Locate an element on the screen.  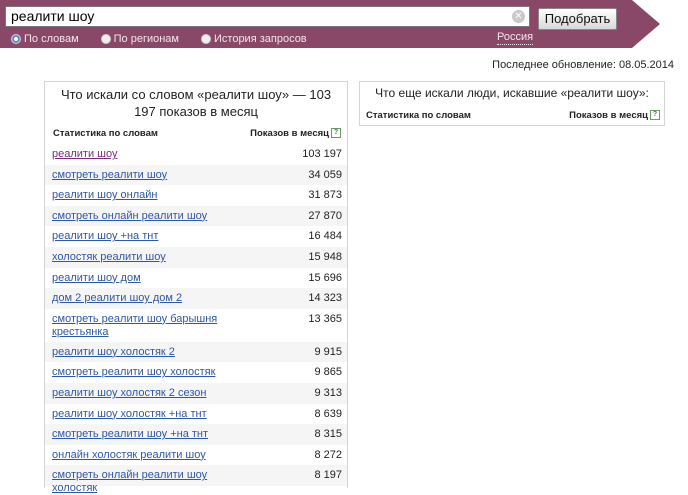
mode-label: По словам is located at coordinates (51, 39).